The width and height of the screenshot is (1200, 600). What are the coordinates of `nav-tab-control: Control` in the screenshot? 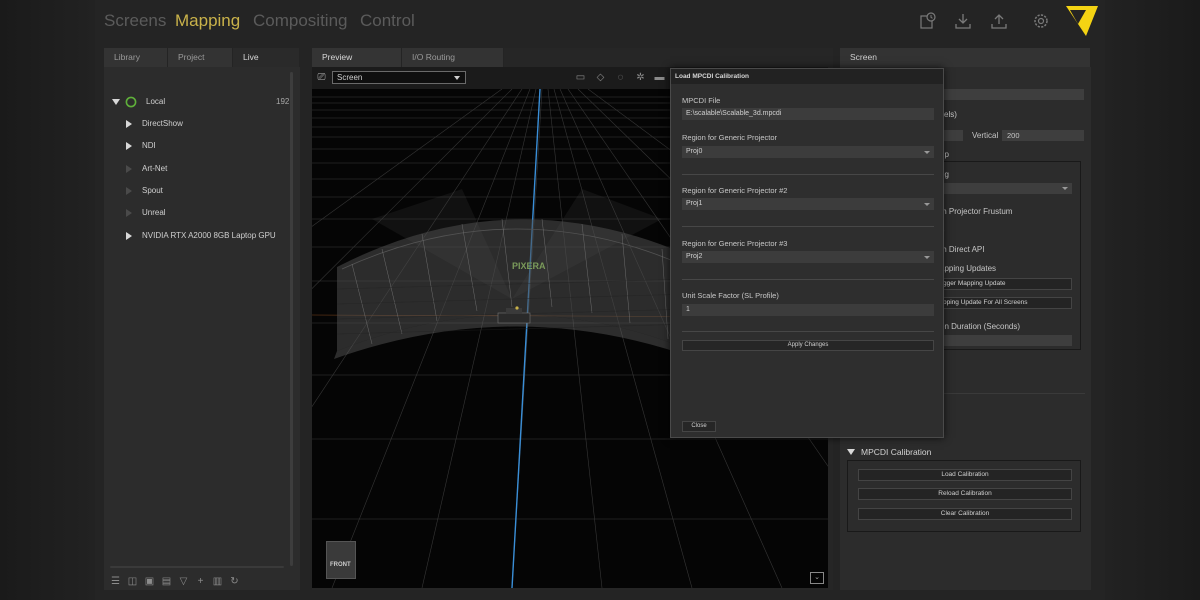 It's located at (387, 21).